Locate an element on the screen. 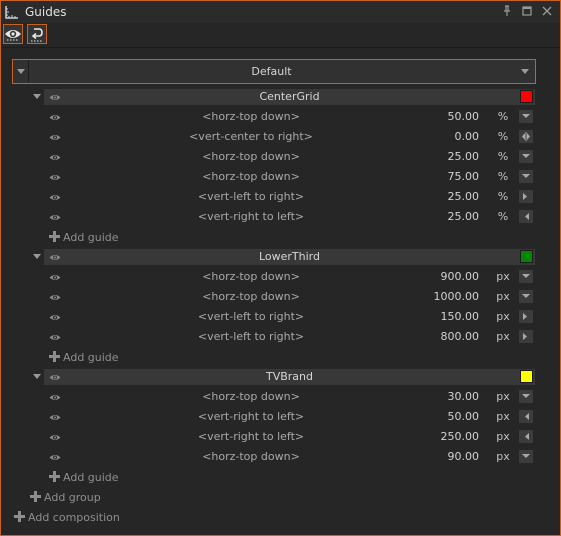  guide-value-field: 900.00 is located at coordinates (440, 276).